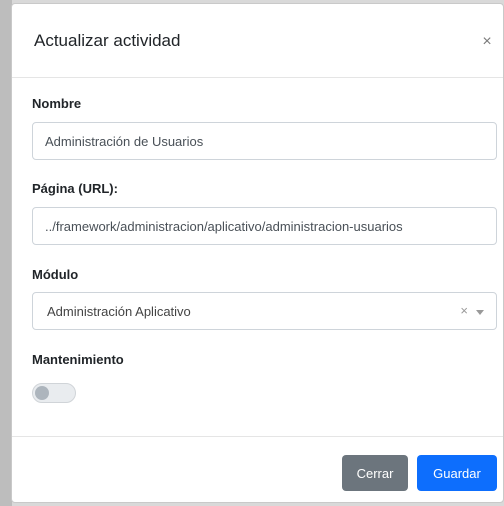 The image size is (504, 506). I want to click on guardar-button: Guardar, so click(457, 473).